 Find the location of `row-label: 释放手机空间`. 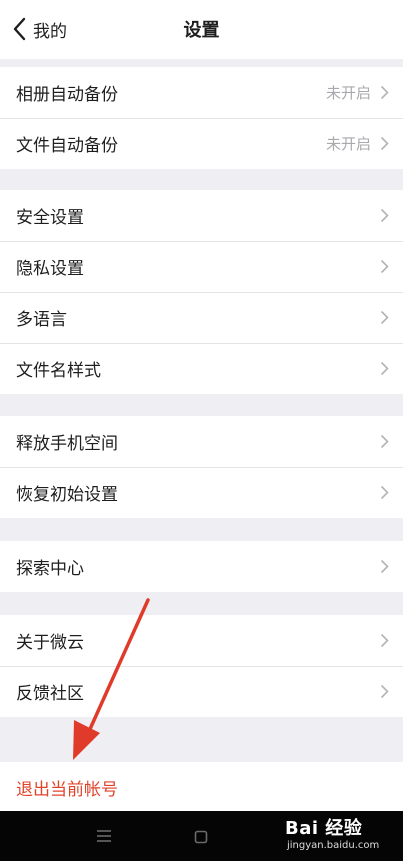

row-label: 释放手机空间 is located at coordinates (67, 444).